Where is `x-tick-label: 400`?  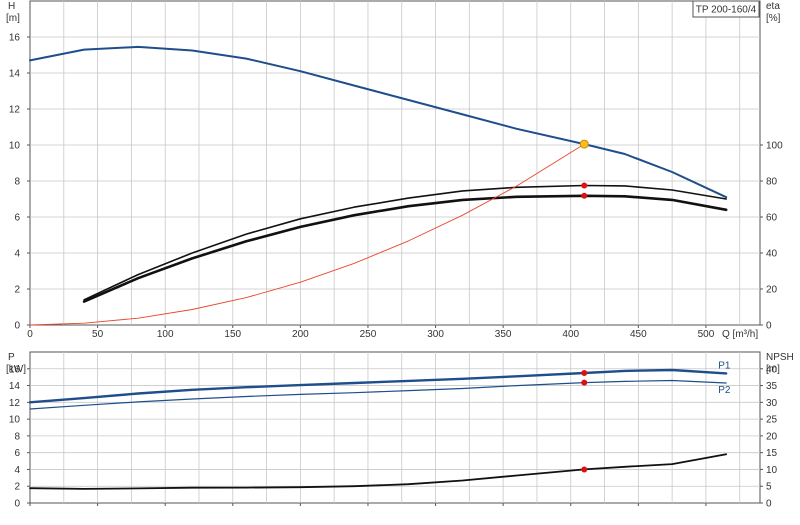 x-tick-label: 400 is located at coordinates (570, 334).